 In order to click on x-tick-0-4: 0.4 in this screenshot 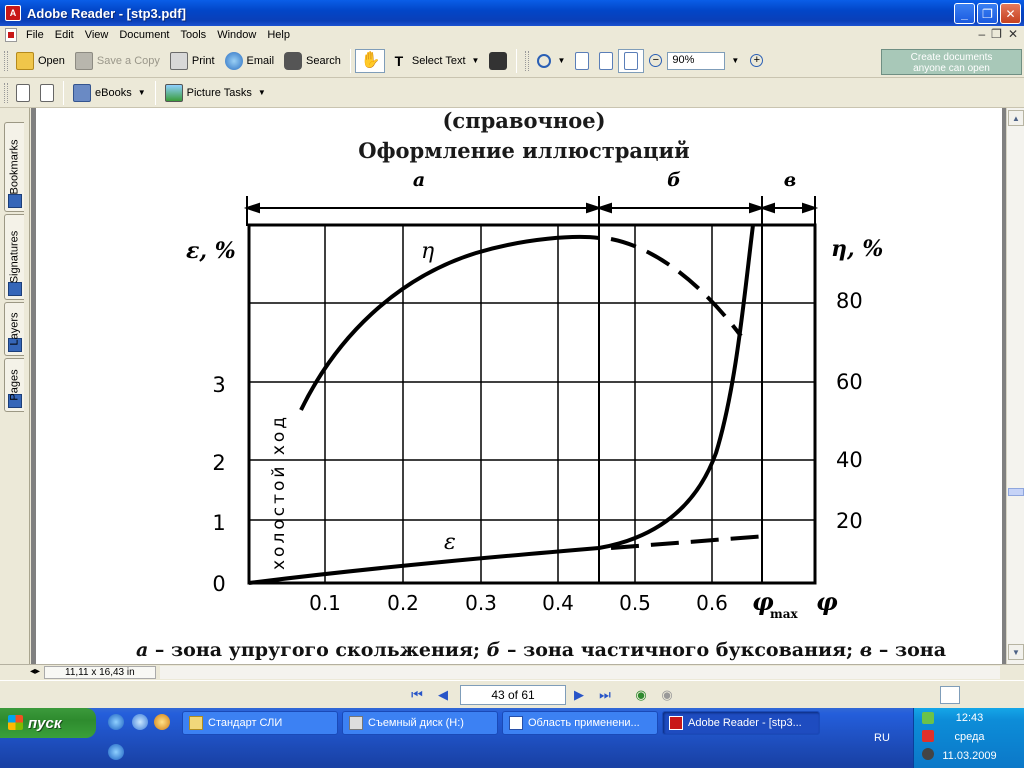, I will do `click(558, 603)`.